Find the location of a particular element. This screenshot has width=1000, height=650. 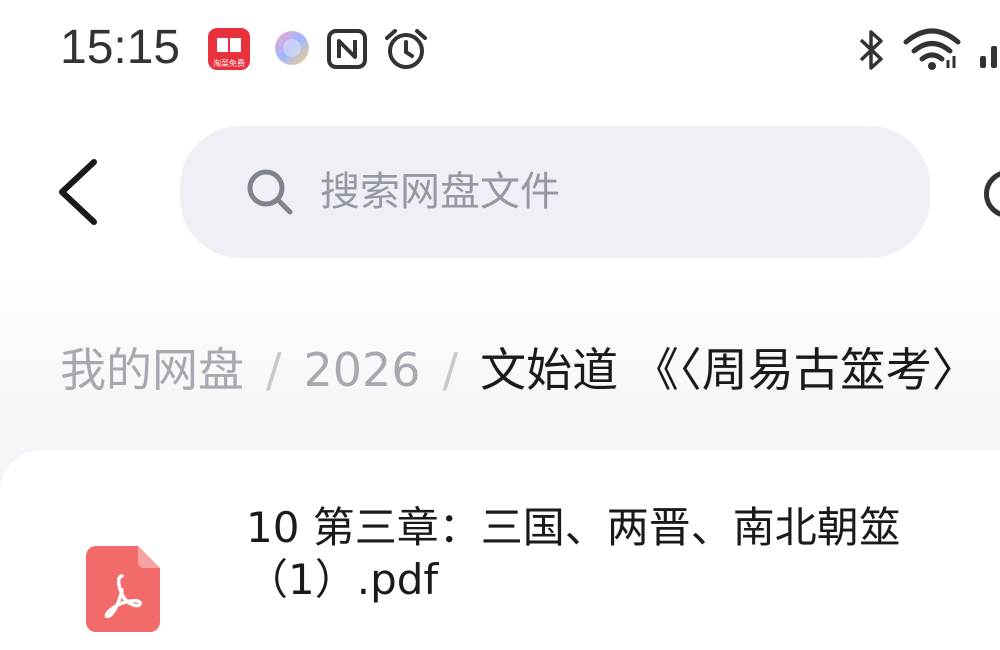

signal-icon is located at coordinates (989, 57).